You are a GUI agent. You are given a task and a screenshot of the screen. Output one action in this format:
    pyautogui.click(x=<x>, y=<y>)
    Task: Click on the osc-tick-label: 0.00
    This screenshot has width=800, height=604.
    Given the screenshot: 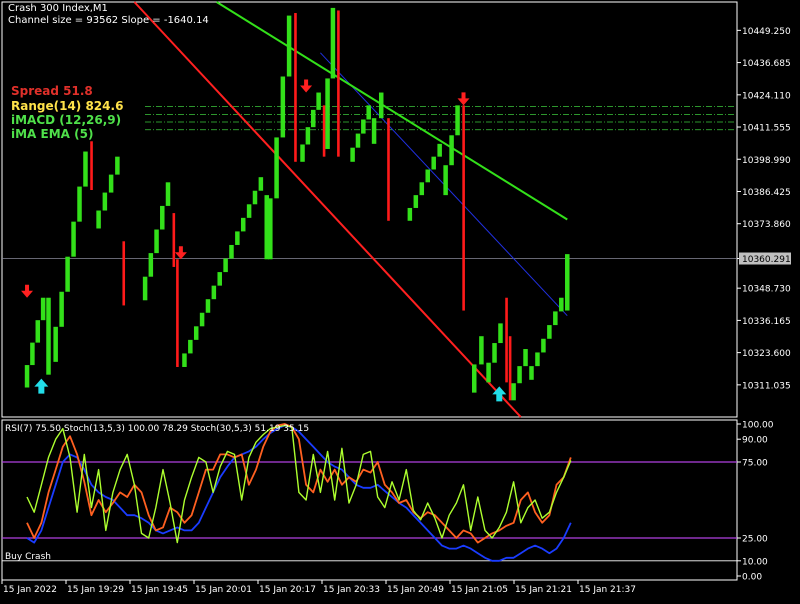 What is the action you would take?
    pyautogui.click(x=752, y=578)
    